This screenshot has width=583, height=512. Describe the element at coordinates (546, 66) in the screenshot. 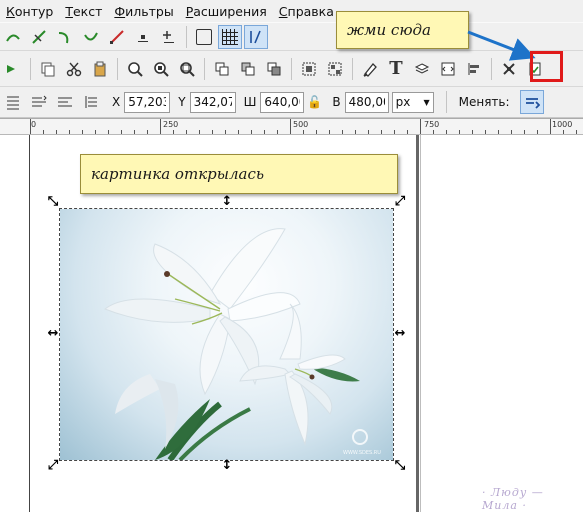

I see `highlight-frame` at that location.